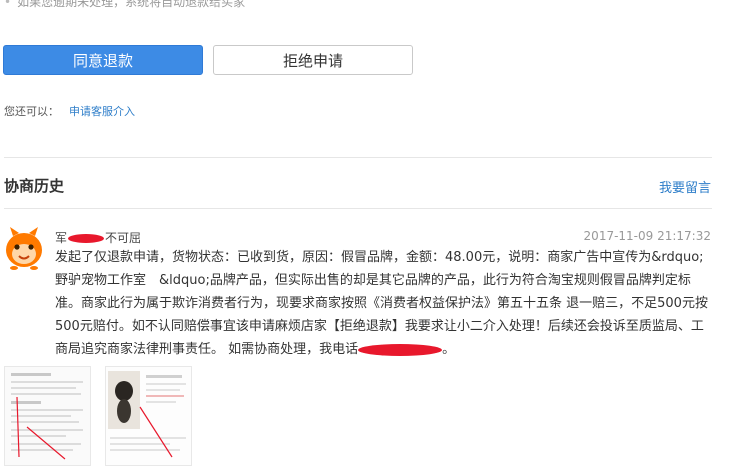 This screenshot has width=730, height=467. What do you see at coordinates (685, 186) in the screenshot?
I see `leave-message-link: 我要留言` at bounding box center [685, 186].